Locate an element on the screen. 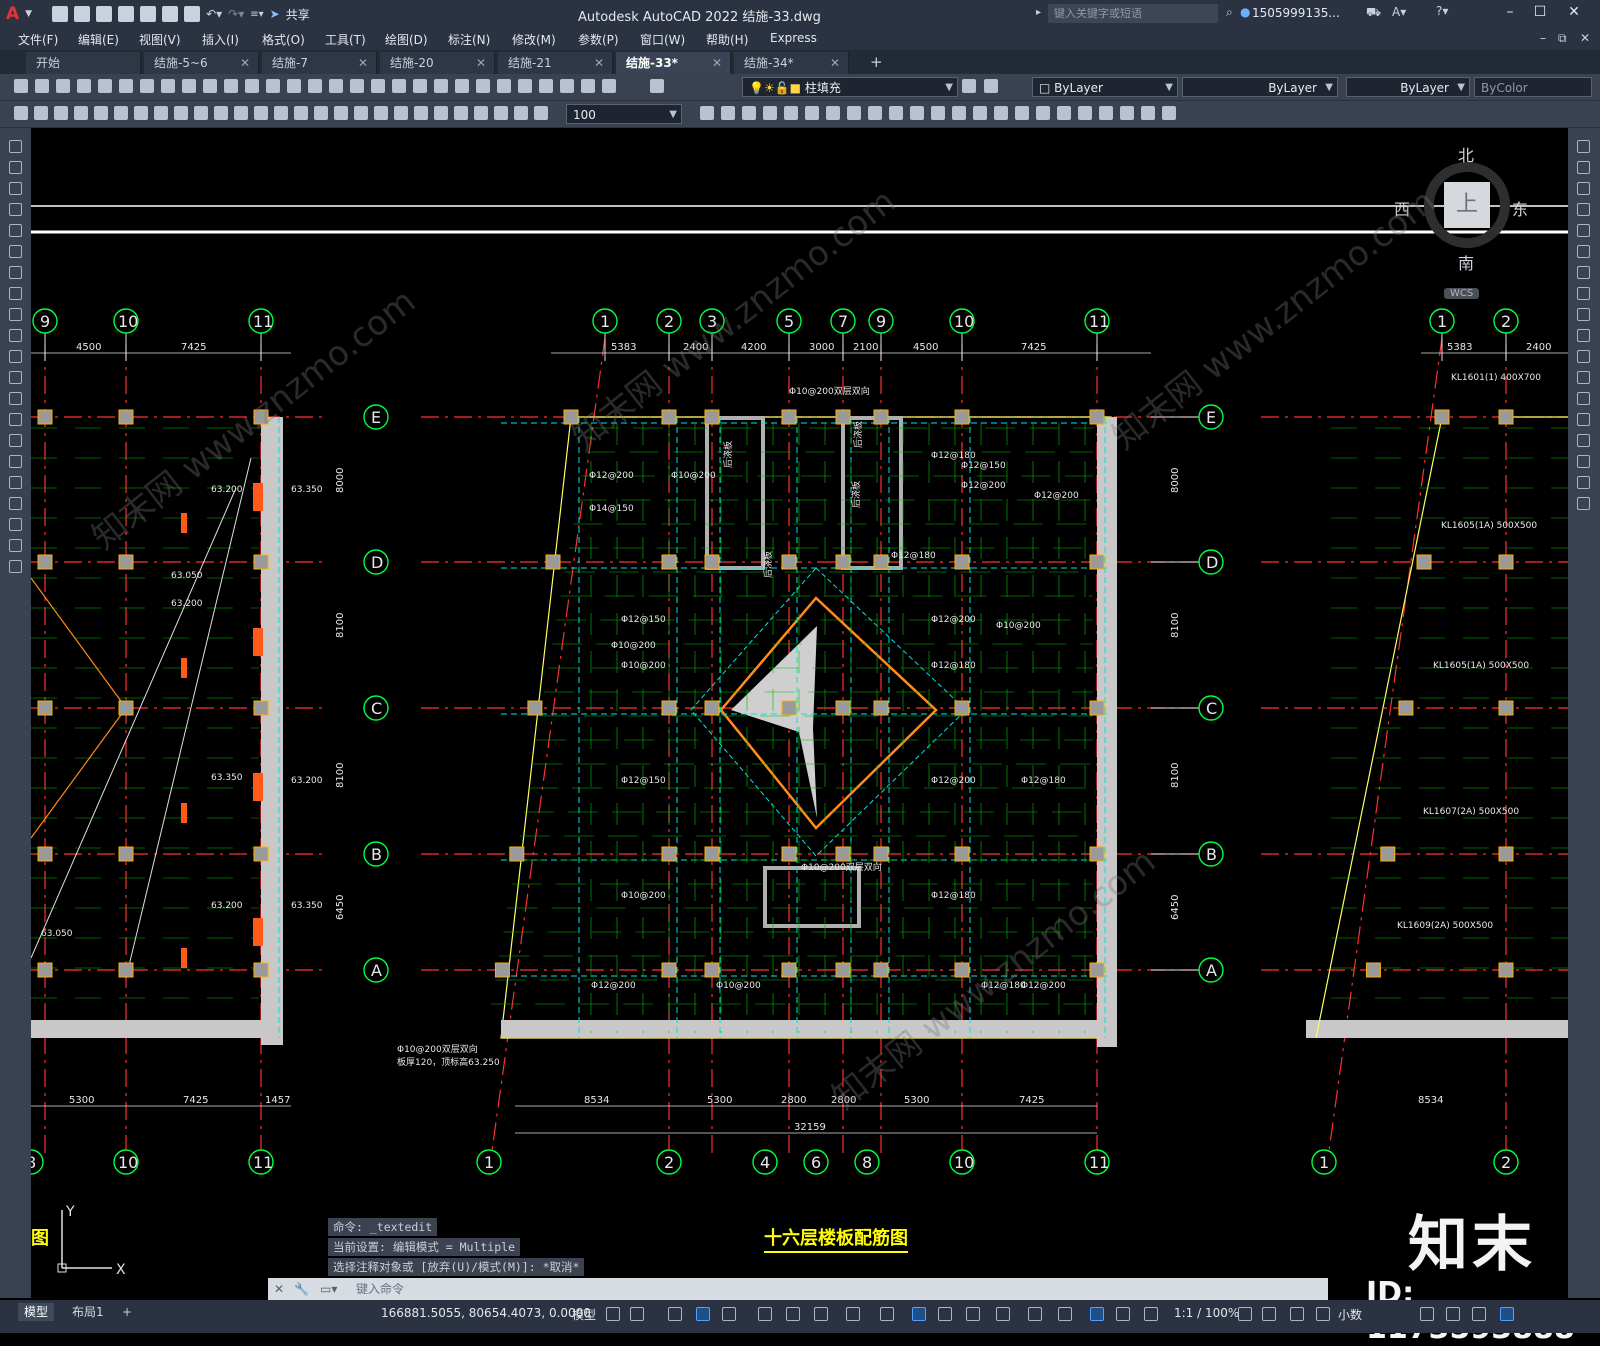 The width and height of the screenshot is (1600, 1346). doc-restore-icon: ⧉ is located at coordinates (1562, 38).